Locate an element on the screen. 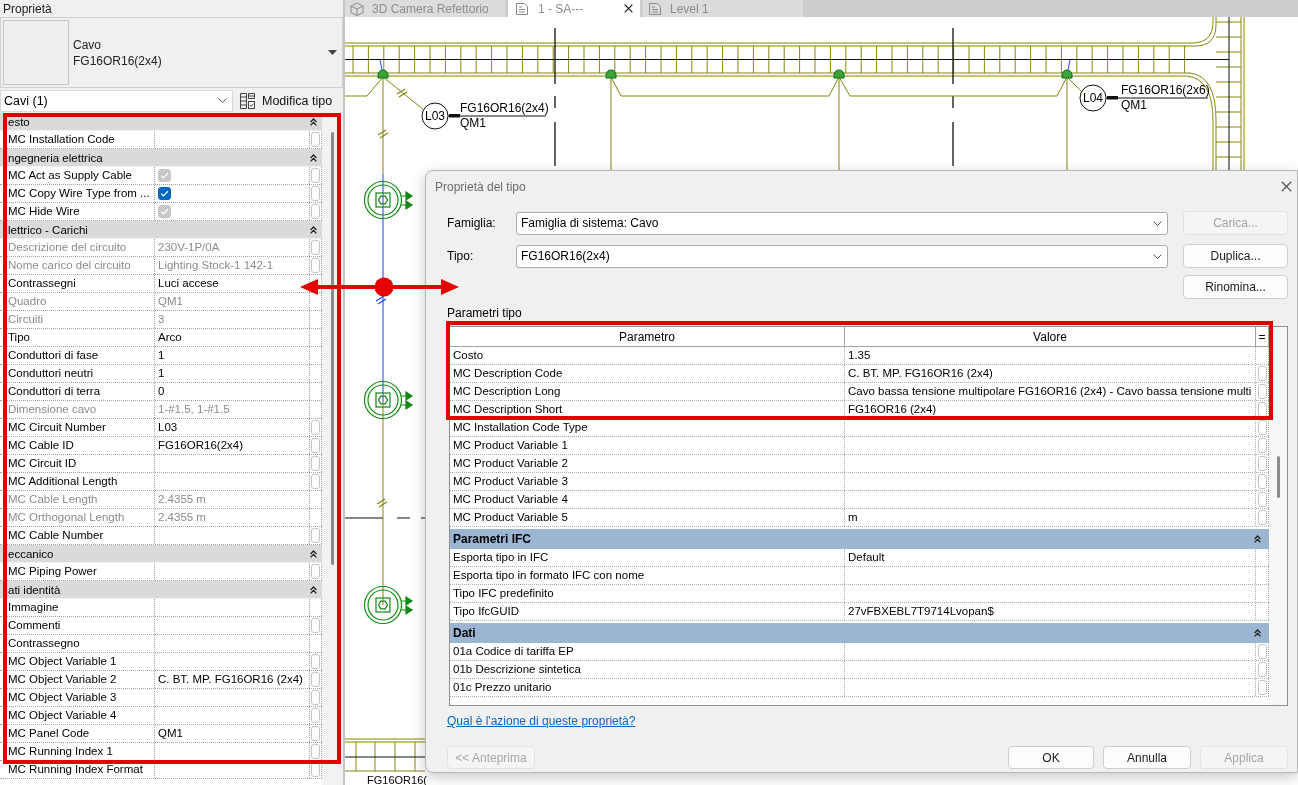  property-name: MC Panel Code is located at coordinates (77, 733).